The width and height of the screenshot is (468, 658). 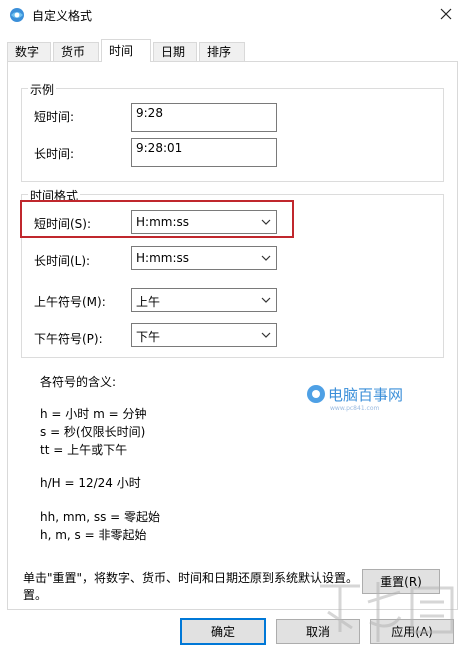 What do you see at coordinates (90, 483) in the screenshot?
I see `legend-line-4: h/H = 12/24 小时` at bounding box center [90, 483].